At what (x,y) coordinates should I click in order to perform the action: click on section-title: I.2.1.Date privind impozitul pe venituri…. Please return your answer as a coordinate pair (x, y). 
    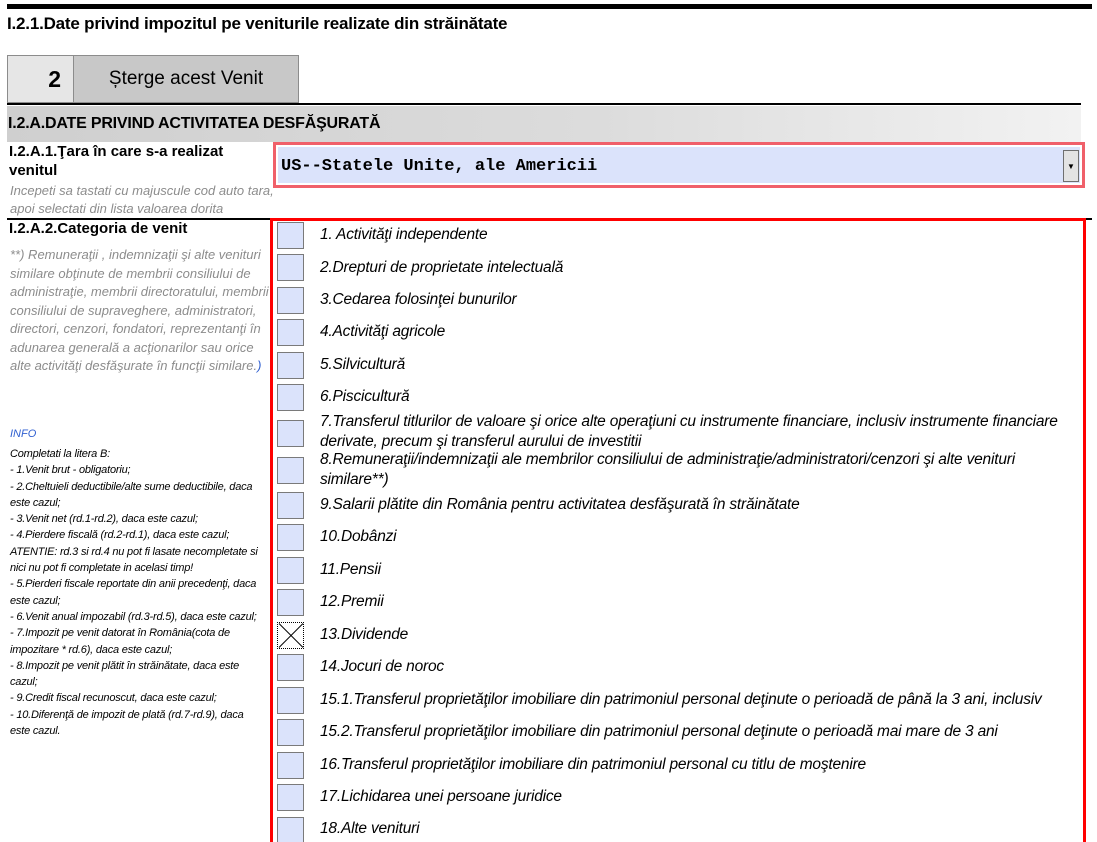
    Looking at the image, I should click on (257, 23).